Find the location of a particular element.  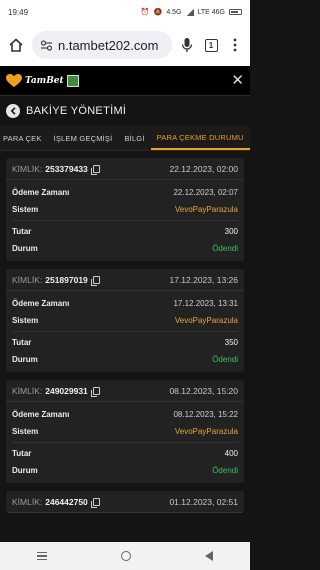

heart-logo-icon is located at coordinates (14, 80).